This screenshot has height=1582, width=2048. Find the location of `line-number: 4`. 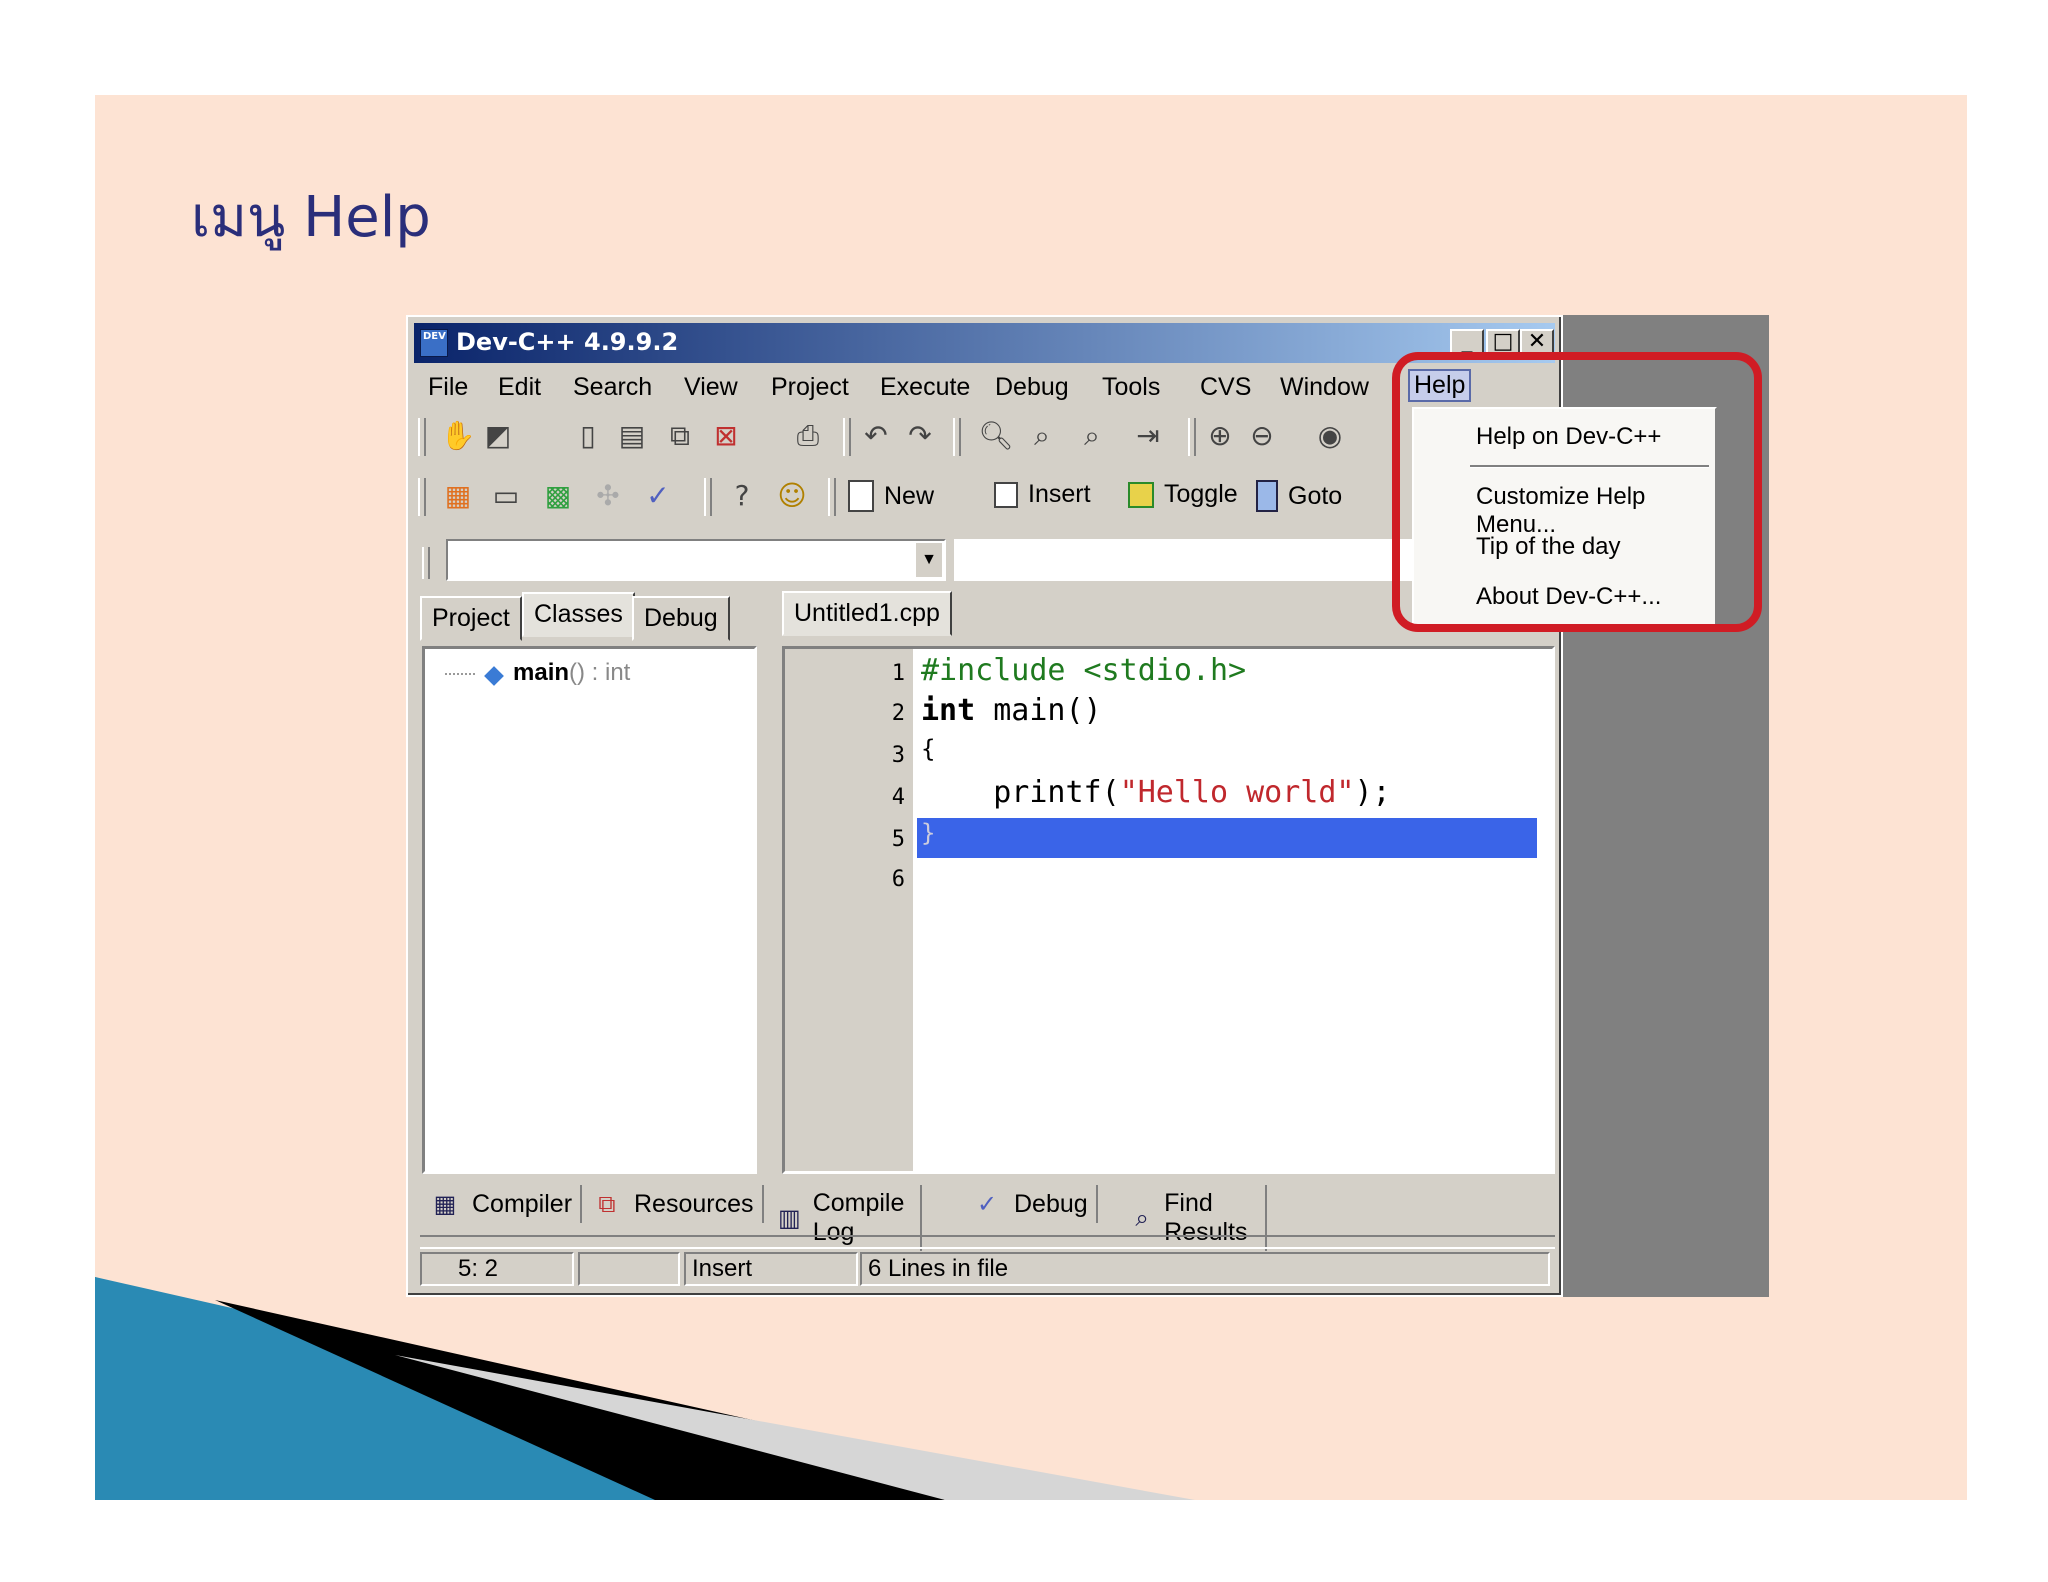

line-number: 4 is located at coordinates (898, 797).